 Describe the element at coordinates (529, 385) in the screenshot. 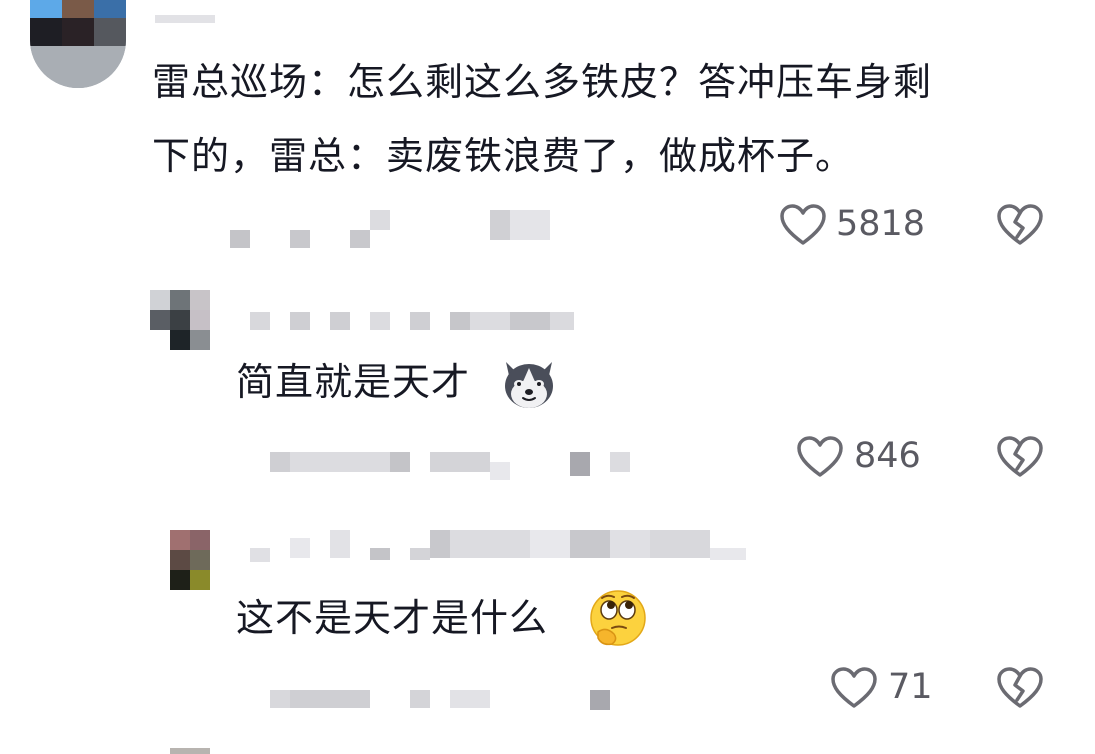

I see `husky-dog-emoji` at that location.